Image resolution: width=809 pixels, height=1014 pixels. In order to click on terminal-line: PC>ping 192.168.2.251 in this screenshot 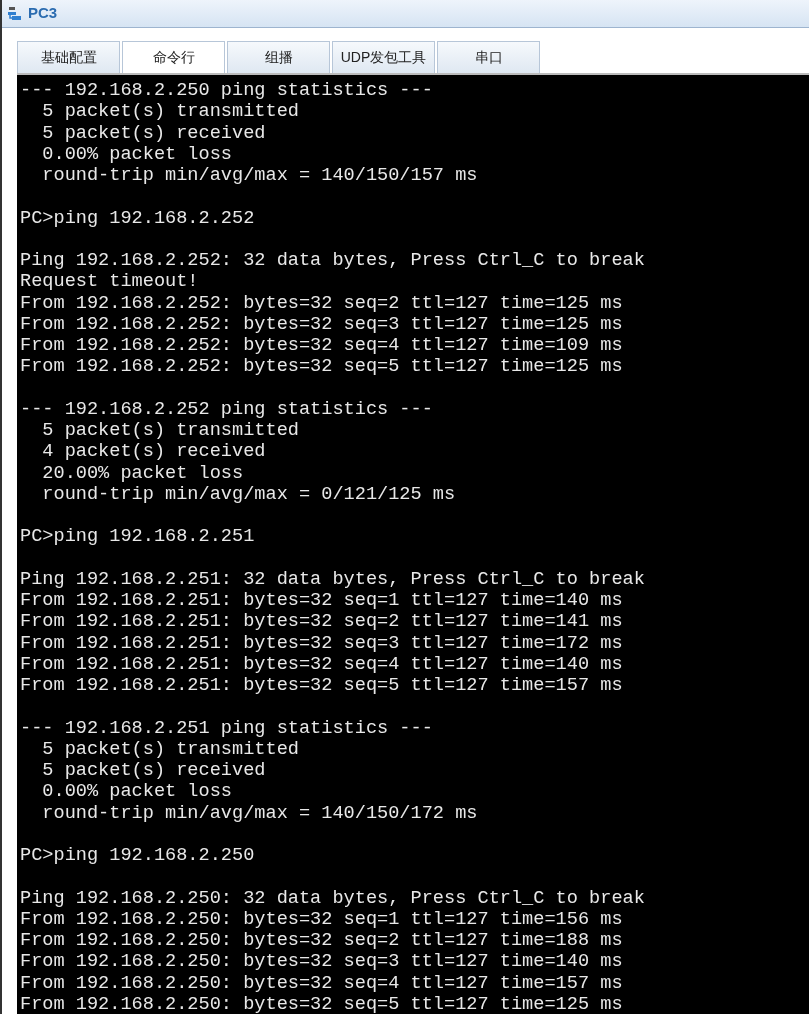, I will do `click(137, 537)`.